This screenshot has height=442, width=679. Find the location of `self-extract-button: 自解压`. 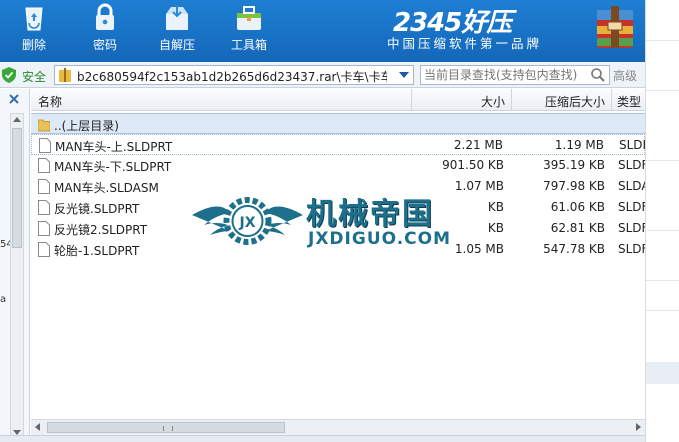

self-extract-button: 自解压 is located at coordinates (177, 29).